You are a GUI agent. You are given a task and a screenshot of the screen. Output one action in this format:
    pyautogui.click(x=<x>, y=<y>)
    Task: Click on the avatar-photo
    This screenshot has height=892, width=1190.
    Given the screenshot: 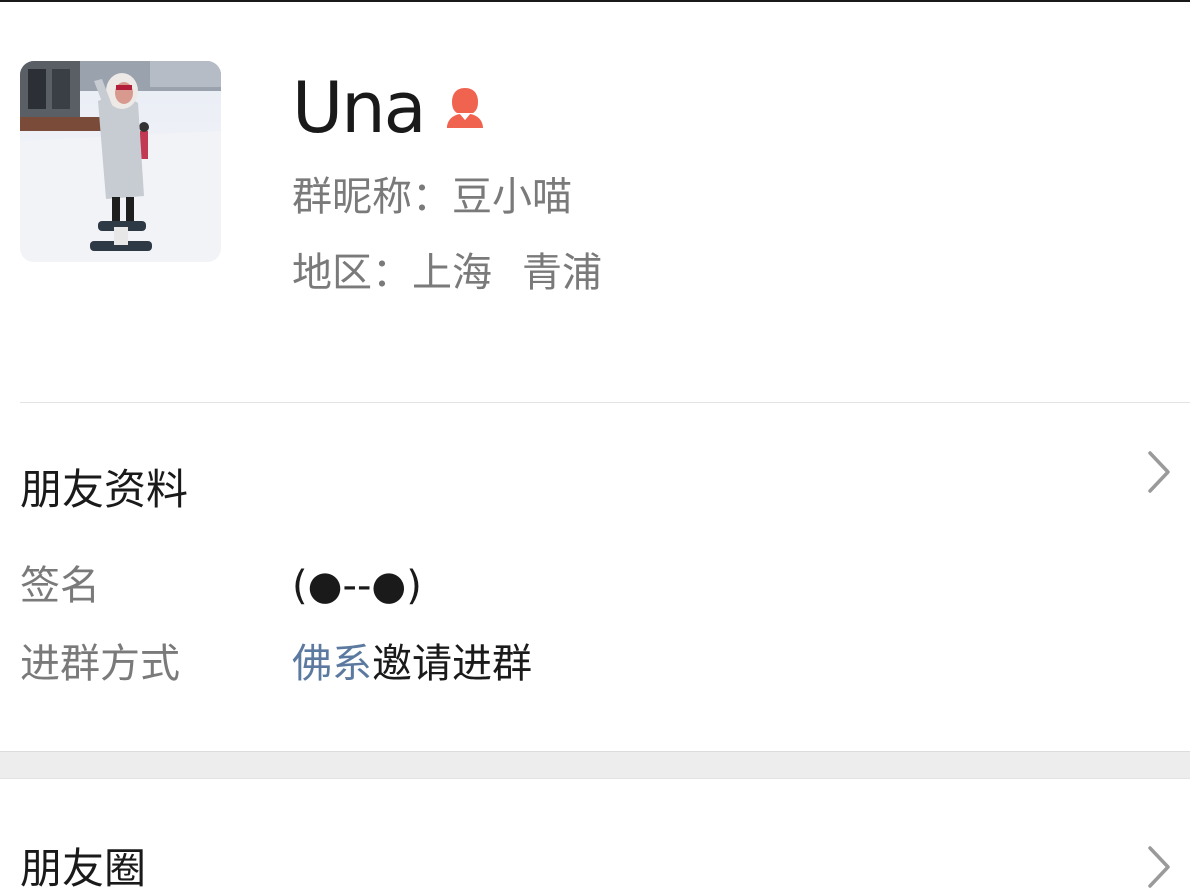 What is the action you would take?
    pyautogui.click(x=120, y=161)
    